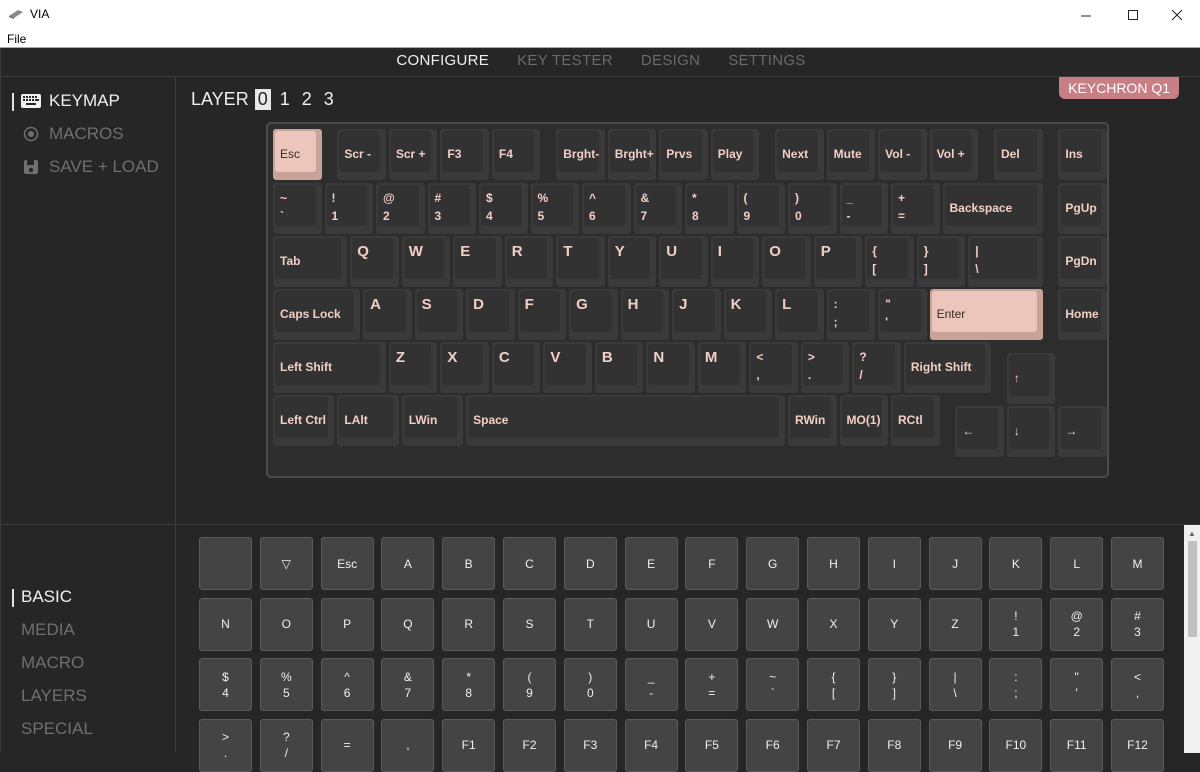  Describe the element at coordinates (941, 261) in the screenshot. I see `key-: }]` at that location.